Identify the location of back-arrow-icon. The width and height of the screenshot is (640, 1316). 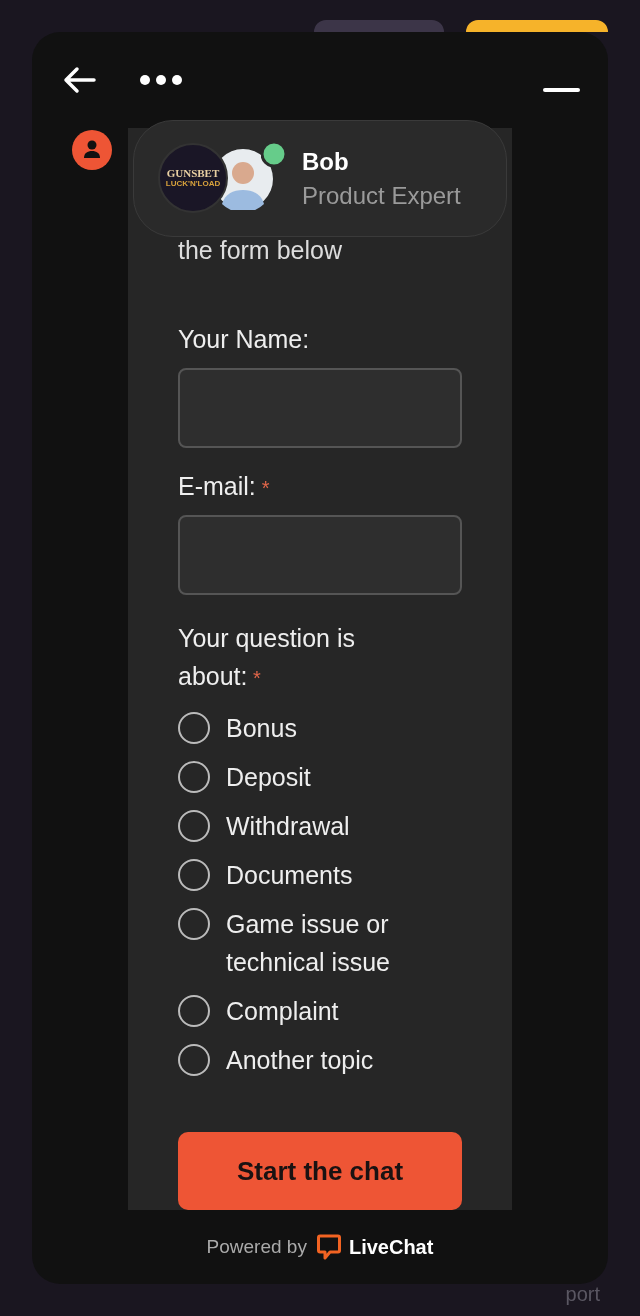
(79, 80).